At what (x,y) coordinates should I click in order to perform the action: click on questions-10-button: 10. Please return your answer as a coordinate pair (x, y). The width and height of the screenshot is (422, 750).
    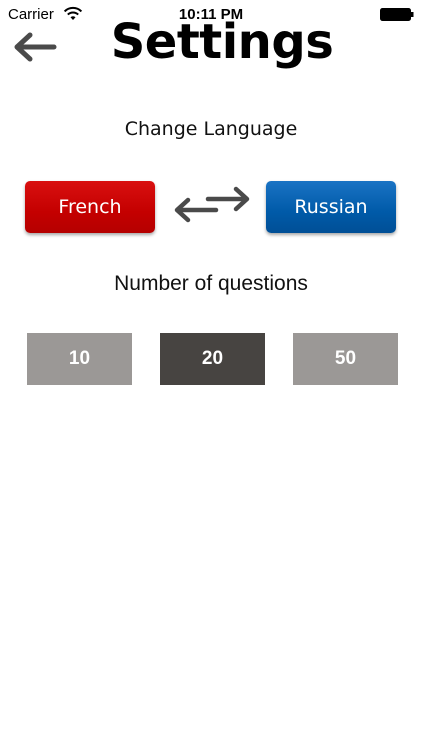
    Looking at the image, I should click on (79, 359).